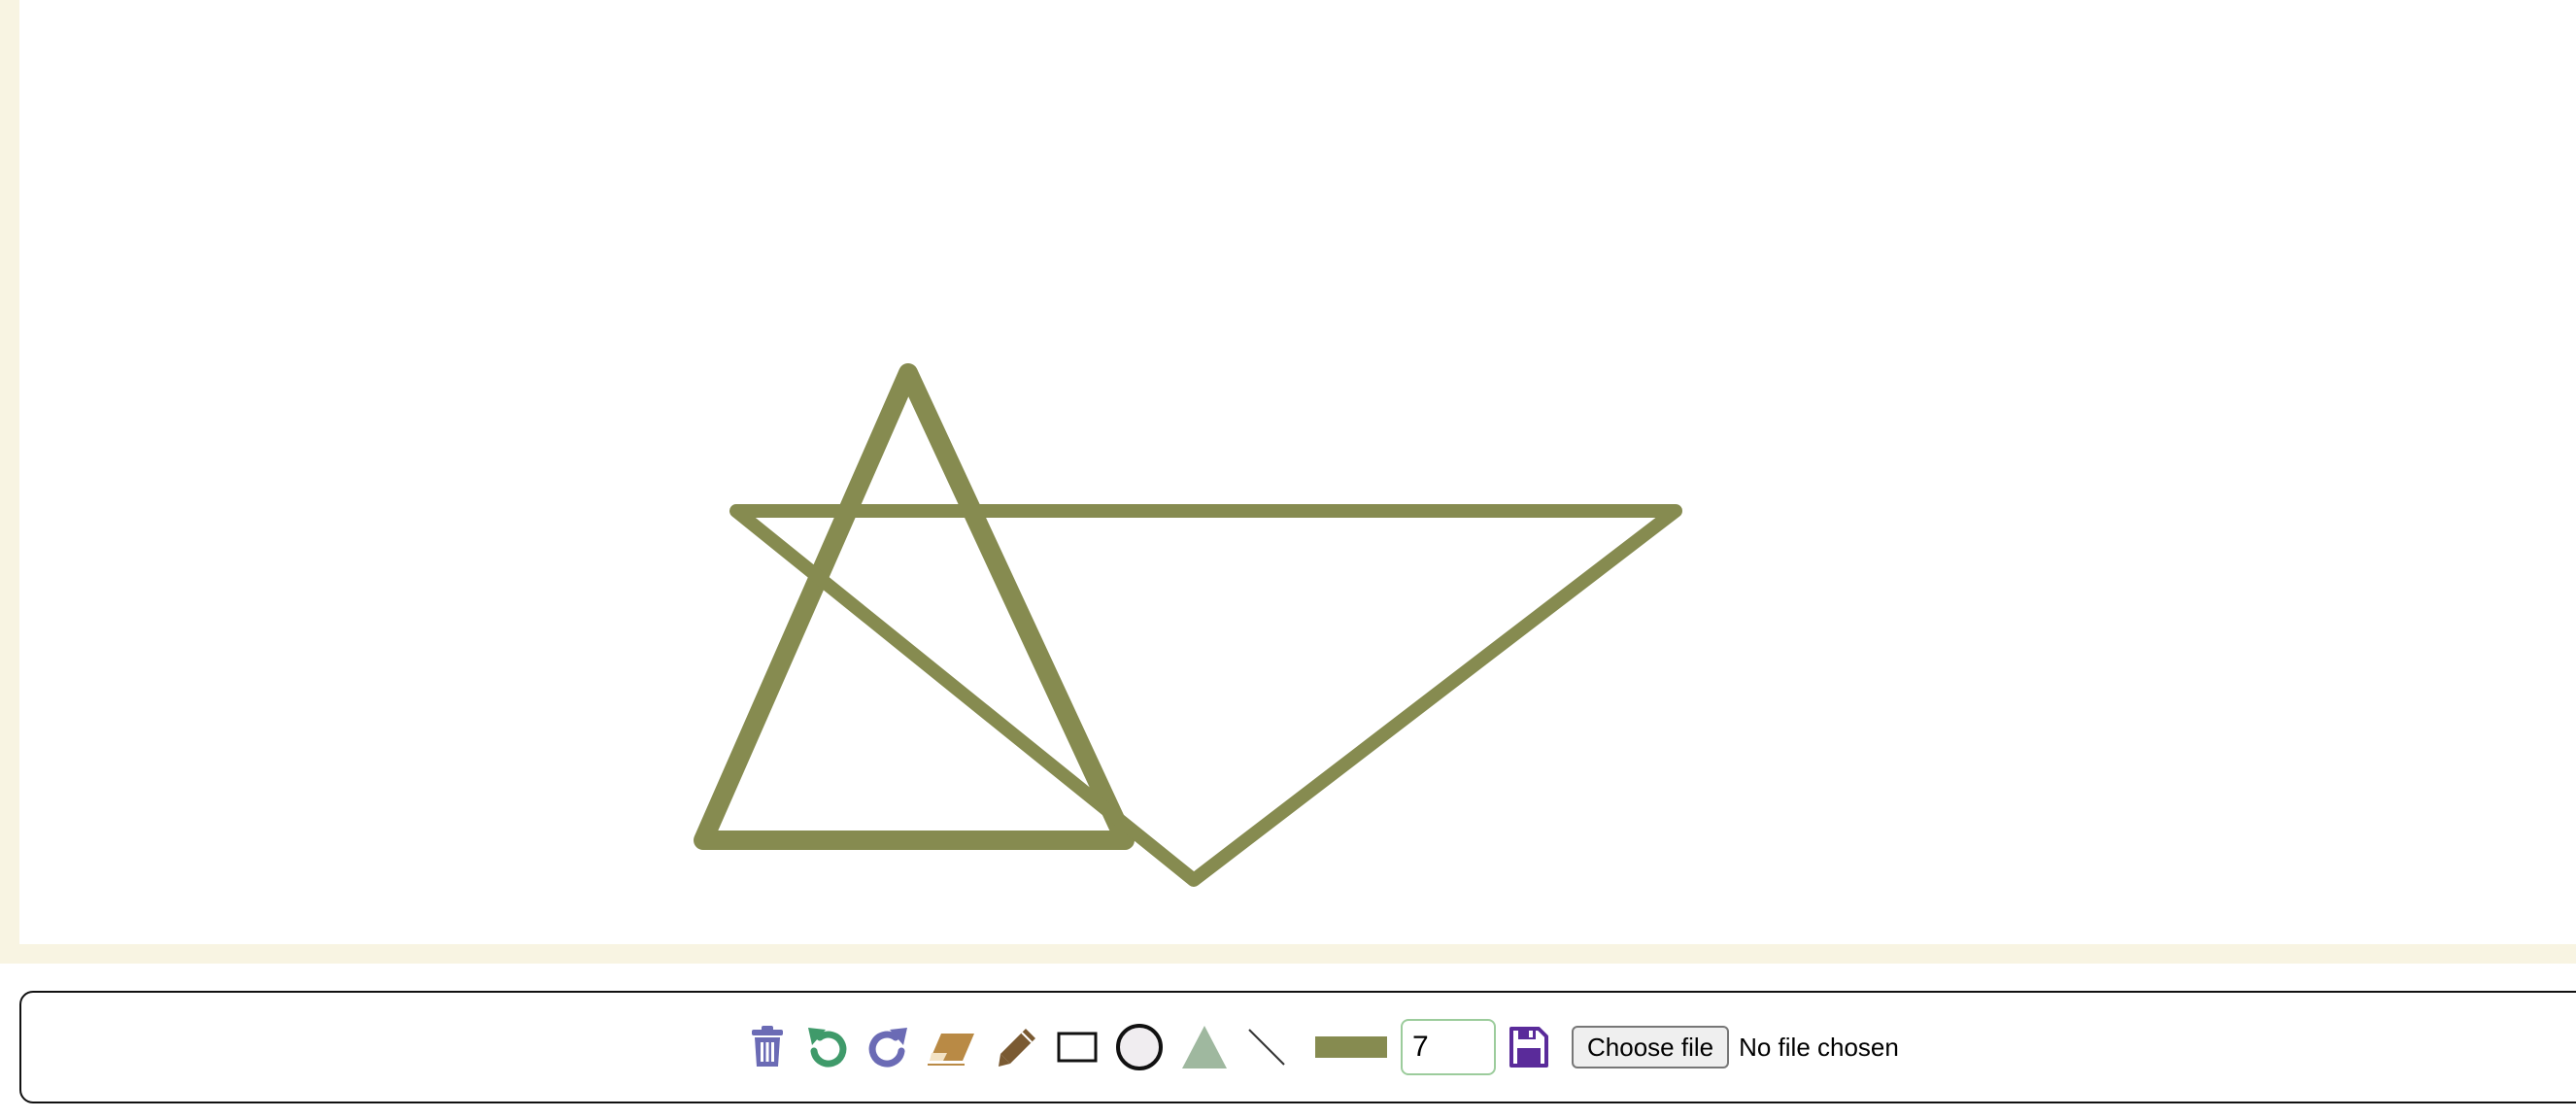 This screenshot has height=1119, width=2576. I want to click on undo-icon, so click(827, 1047).